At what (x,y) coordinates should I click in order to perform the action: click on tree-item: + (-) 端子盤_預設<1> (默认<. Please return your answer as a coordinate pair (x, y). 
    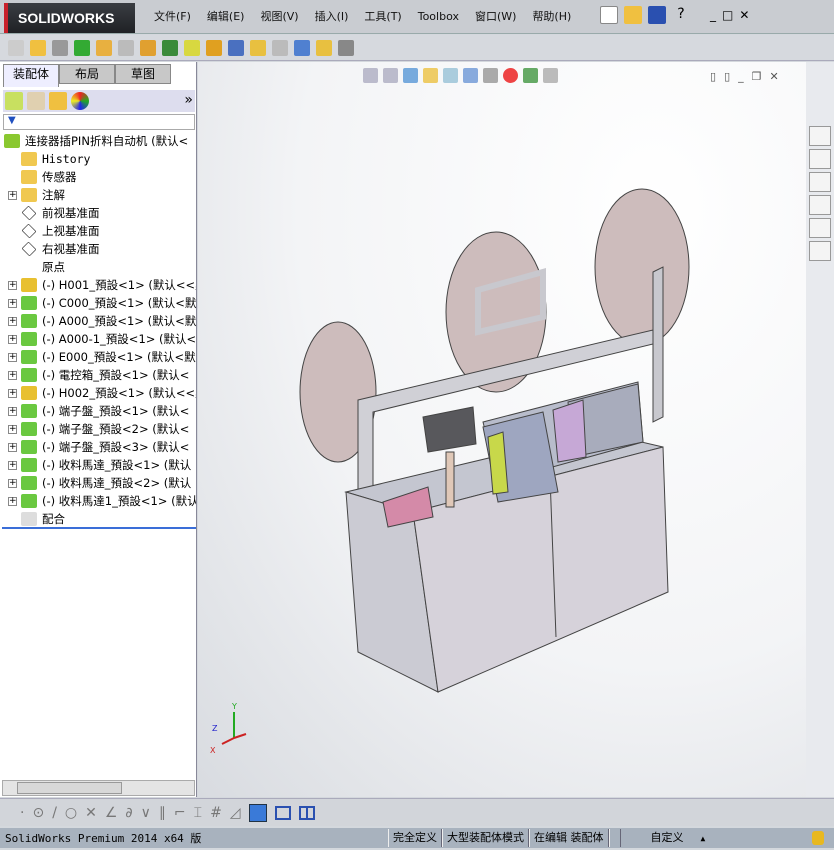
    Looking at the image, I should click on (98, 411).